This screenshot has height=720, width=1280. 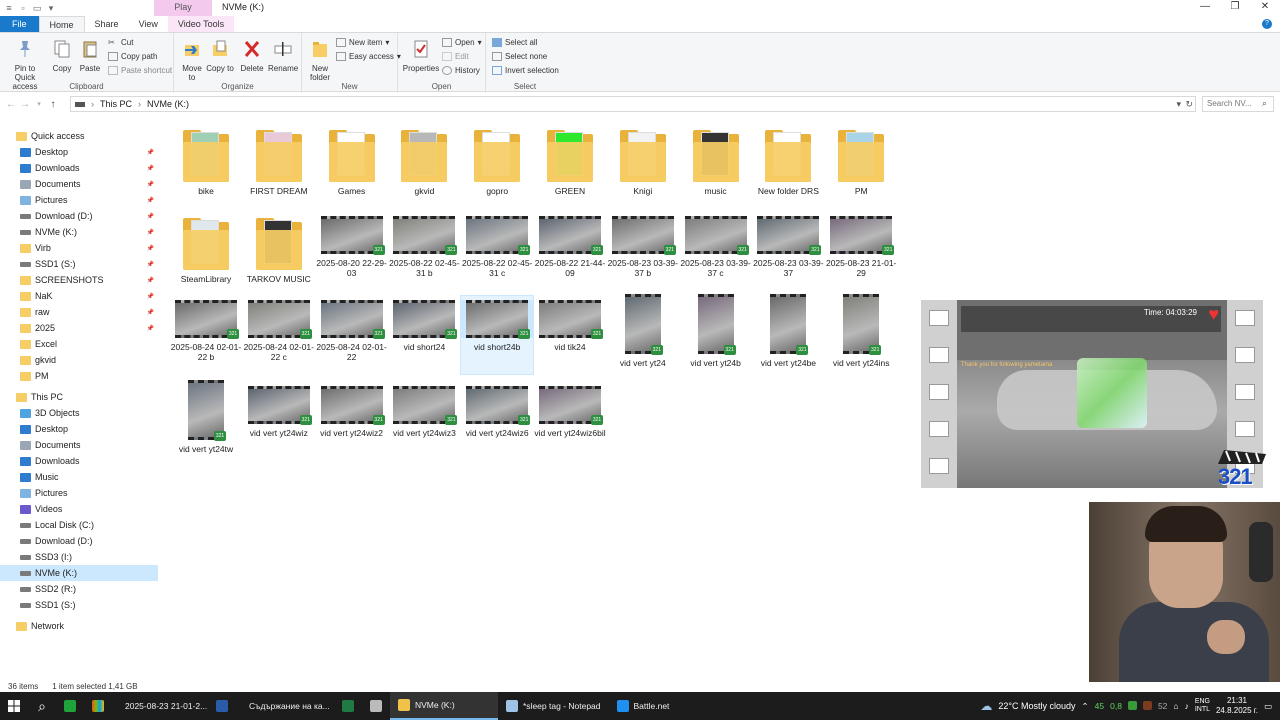 I want to click on breadcrumb-nvme: NVMe (K:), so click(x=168, y=104).